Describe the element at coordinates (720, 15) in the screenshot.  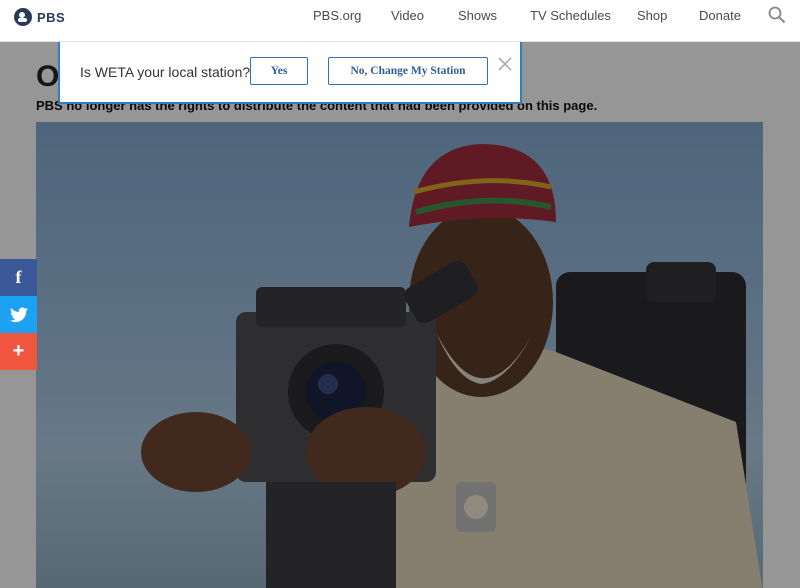
I see `nav-donate: Donate` at that location.